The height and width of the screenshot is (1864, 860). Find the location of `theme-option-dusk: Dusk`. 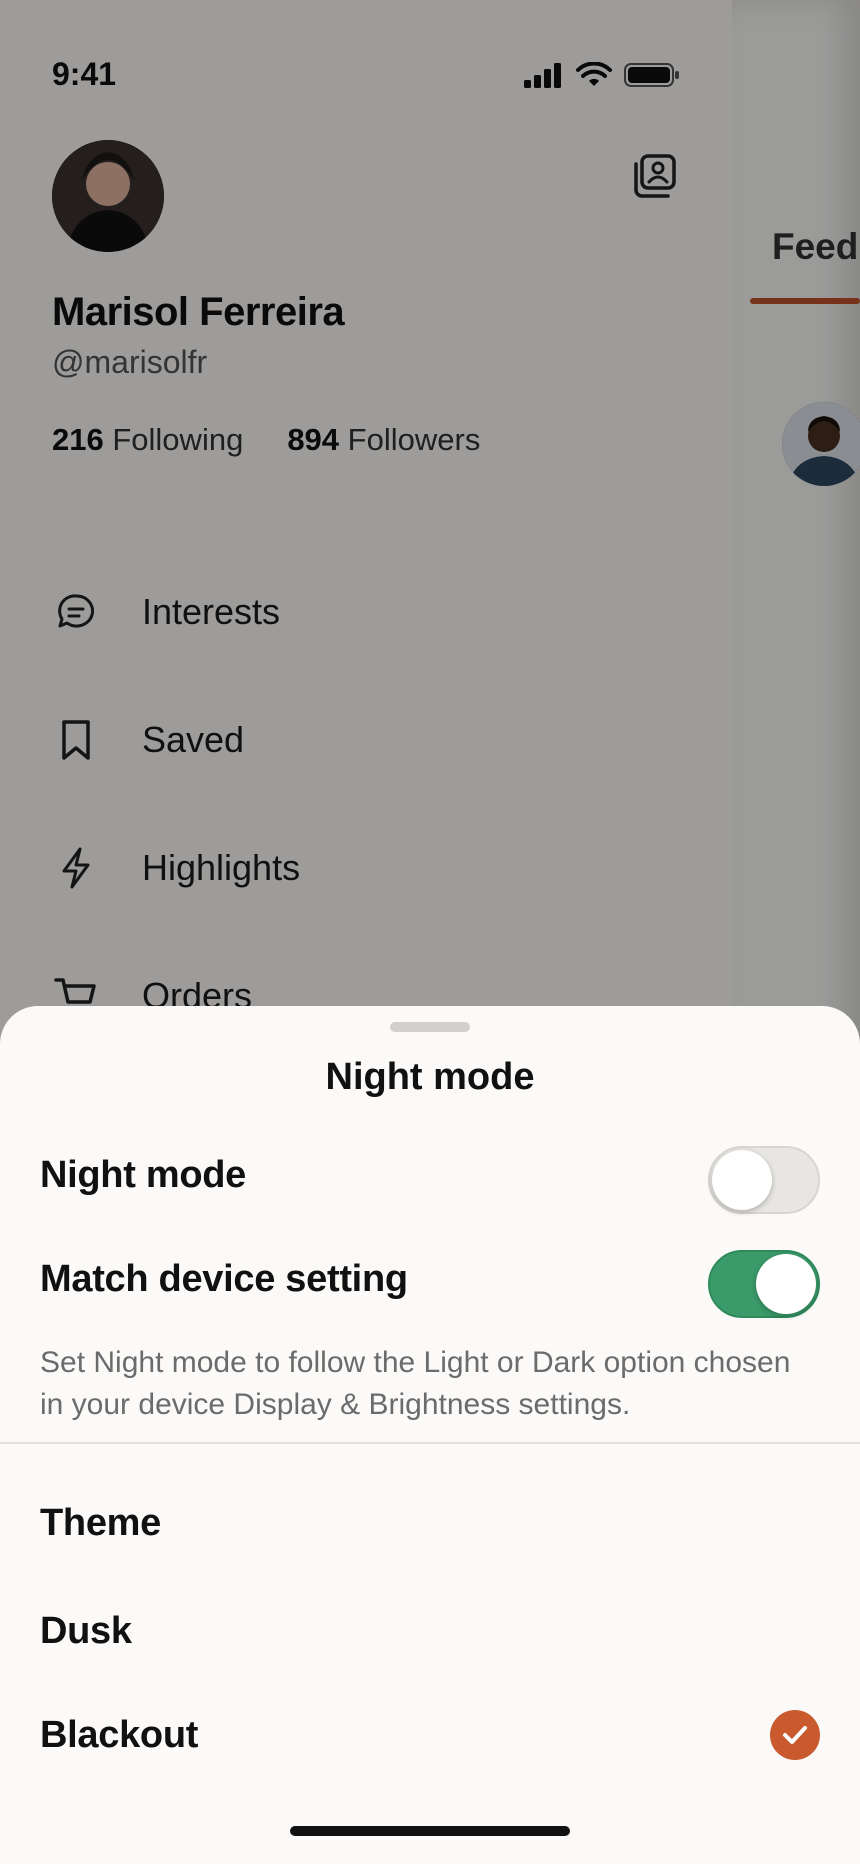

theme-option-dusk: Dusk is located at coordinates (86, 1631).